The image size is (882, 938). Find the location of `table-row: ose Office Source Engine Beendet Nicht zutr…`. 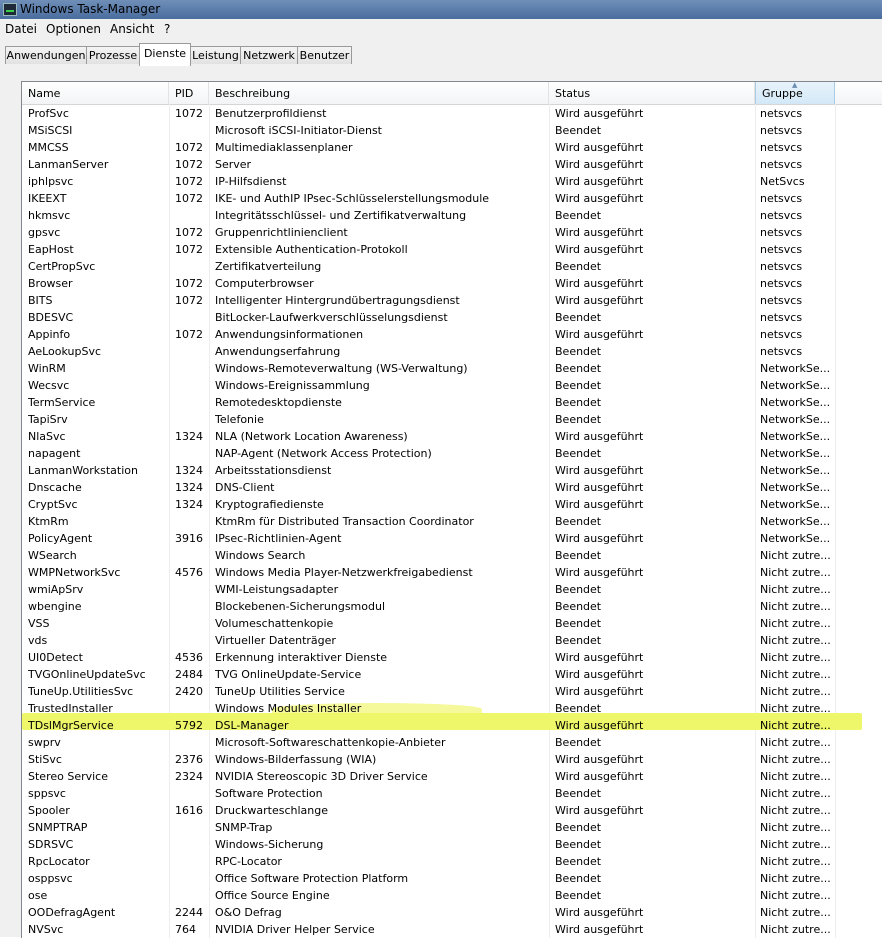

table-row: ose Office Source Engine Beendet Nicht zutr… is located at coordinates (452, 895).